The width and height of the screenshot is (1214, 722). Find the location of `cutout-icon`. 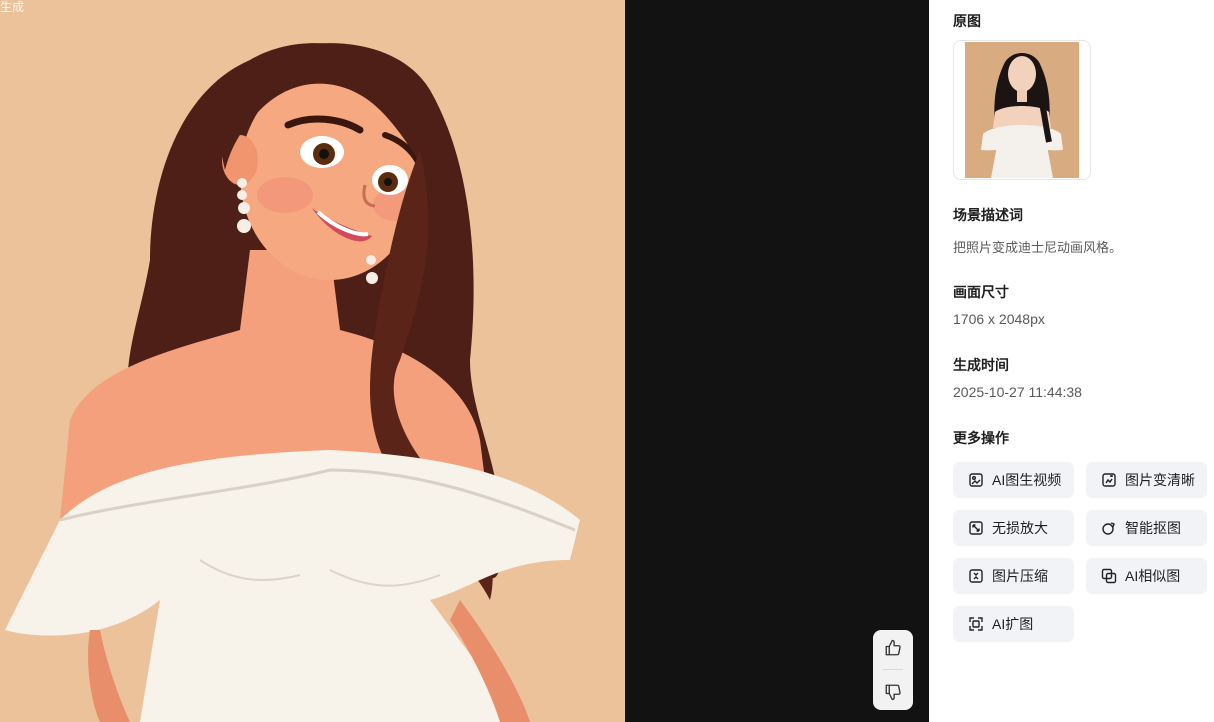

cutout-icon is located at coordinates (1109, 528).